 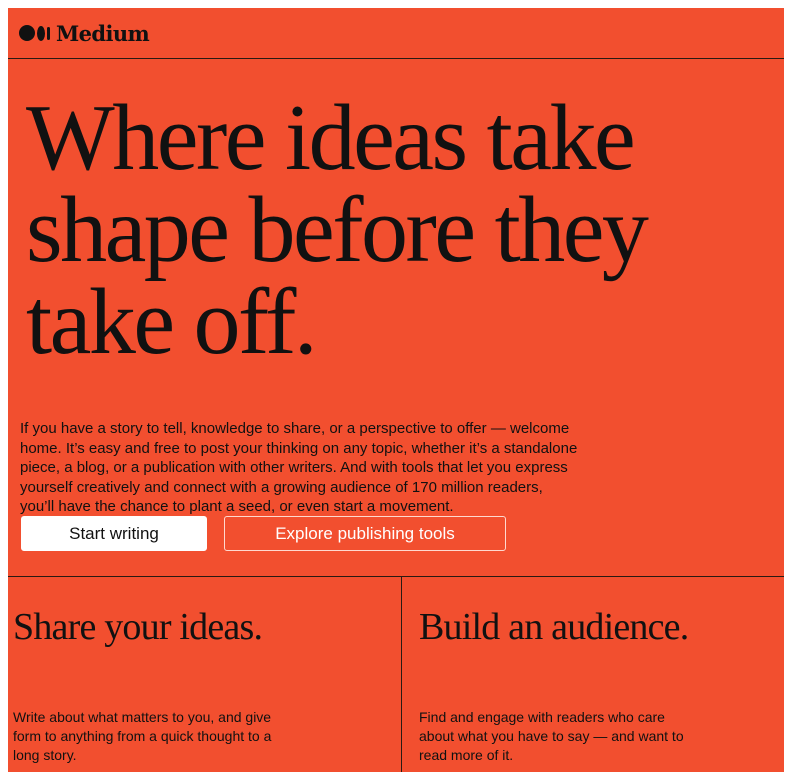 What do you see at coordinates (337, 230) in the screenshot?
I see `headline-line: shape before they` at bounding box center [337, 230].